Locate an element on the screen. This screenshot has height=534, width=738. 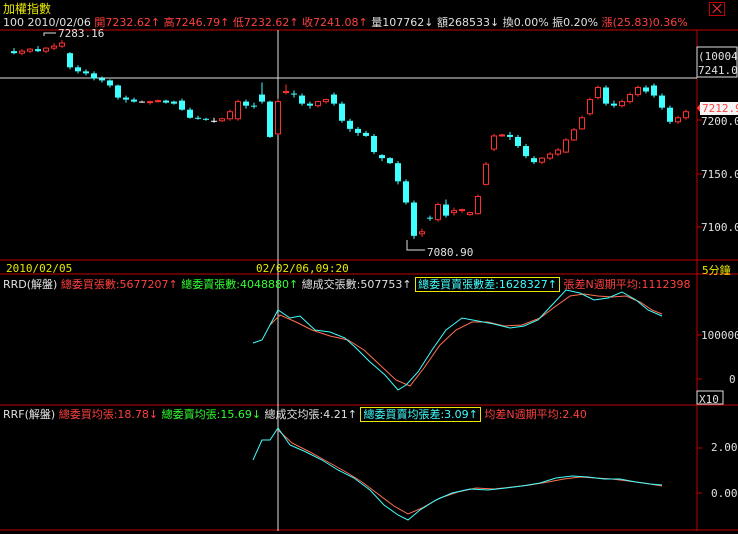
rrd-line-avg is located at coordinates (466, 340).